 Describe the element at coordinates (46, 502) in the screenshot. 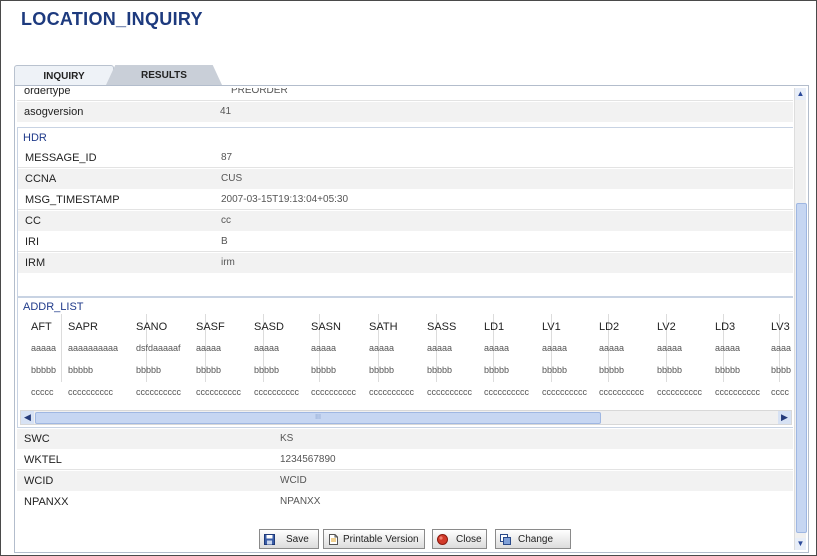

I see `field-label: NPANXX` at that location.